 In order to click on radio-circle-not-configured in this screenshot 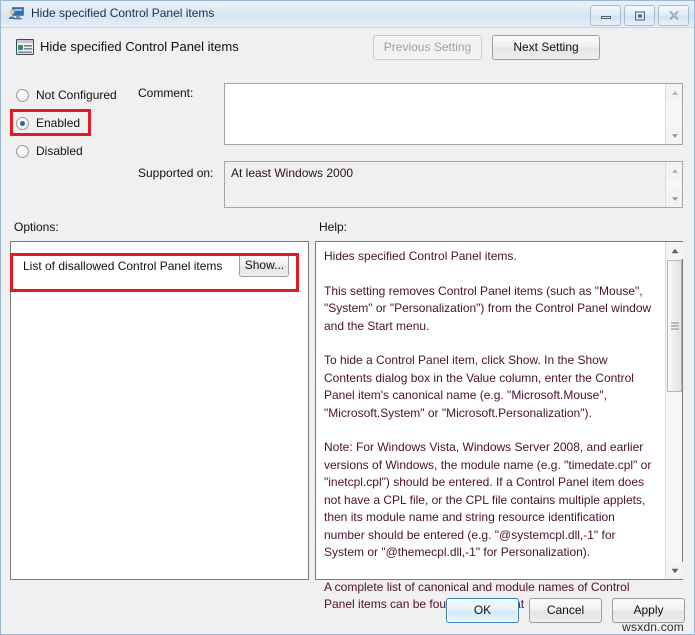, I will do `click(22, 95)`.